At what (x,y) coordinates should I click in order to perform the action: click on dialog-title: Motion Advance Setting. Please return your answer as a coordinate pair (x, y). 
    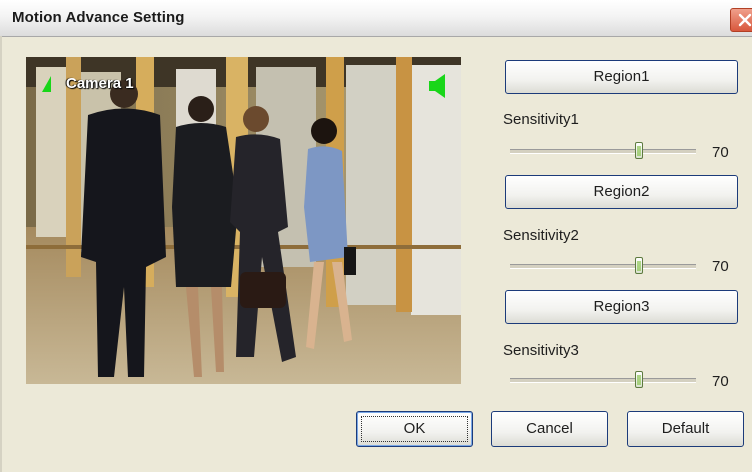
    Looking at the image, I should click on (98, 17).